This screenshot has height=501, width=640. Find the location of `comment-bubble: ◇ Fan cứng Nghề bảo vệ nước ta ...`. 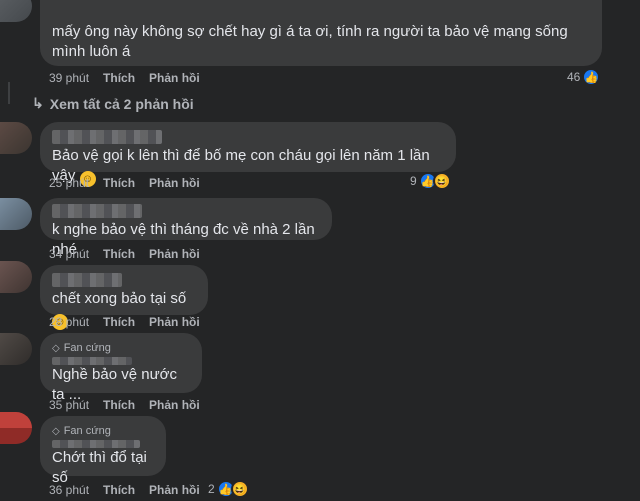

comment-bubble: ◇ Fan cứng Nghề bảo vệ nước ta ... is located at coordinates (121, 368).